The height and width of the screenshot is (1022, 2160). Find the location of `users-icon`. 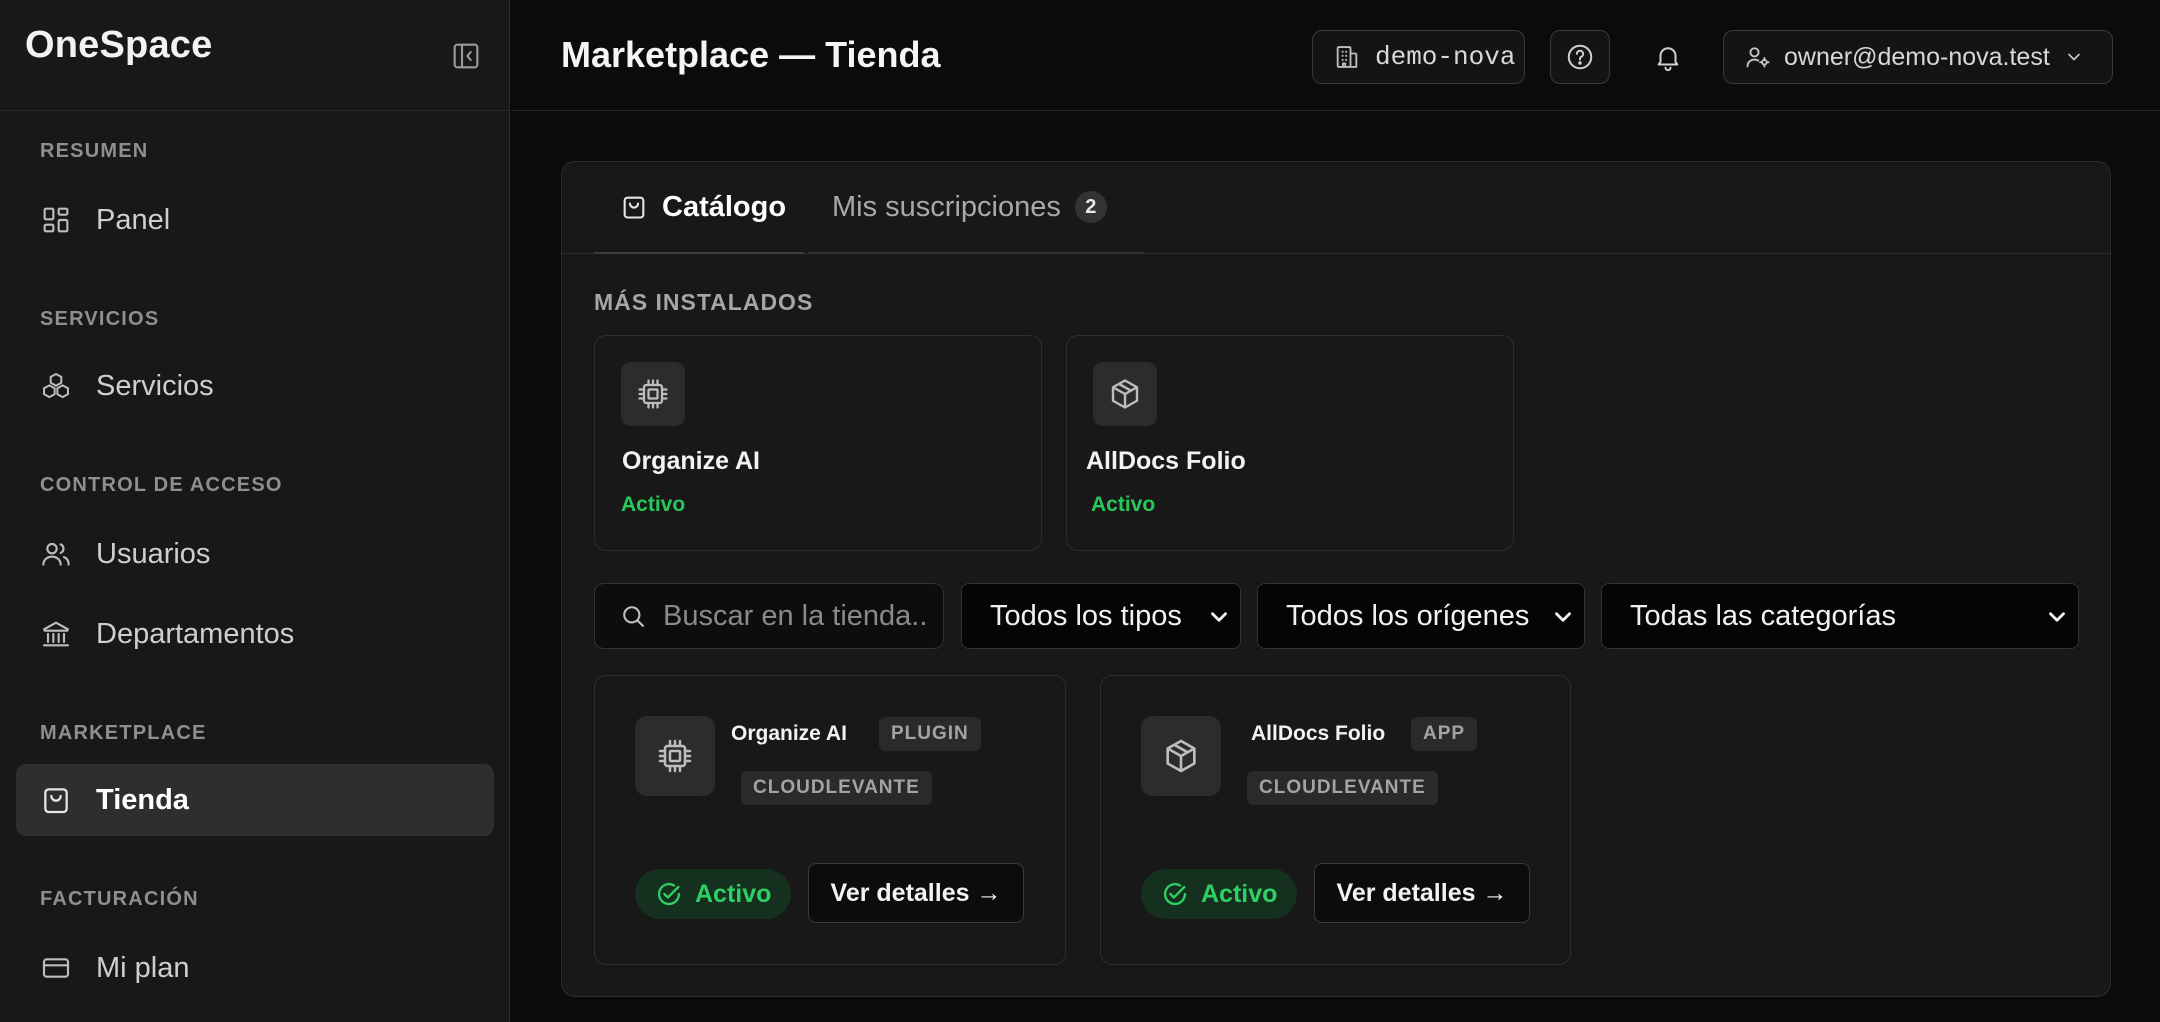

users-icon is located at coordinates (56, 554).